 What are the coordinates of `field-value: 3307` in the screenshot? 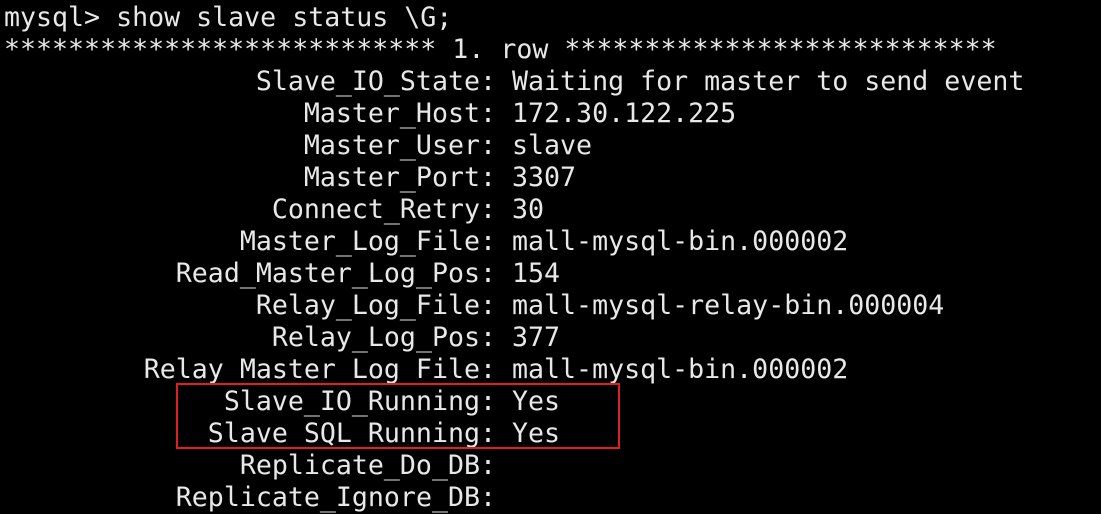 It's located at (544, 177).